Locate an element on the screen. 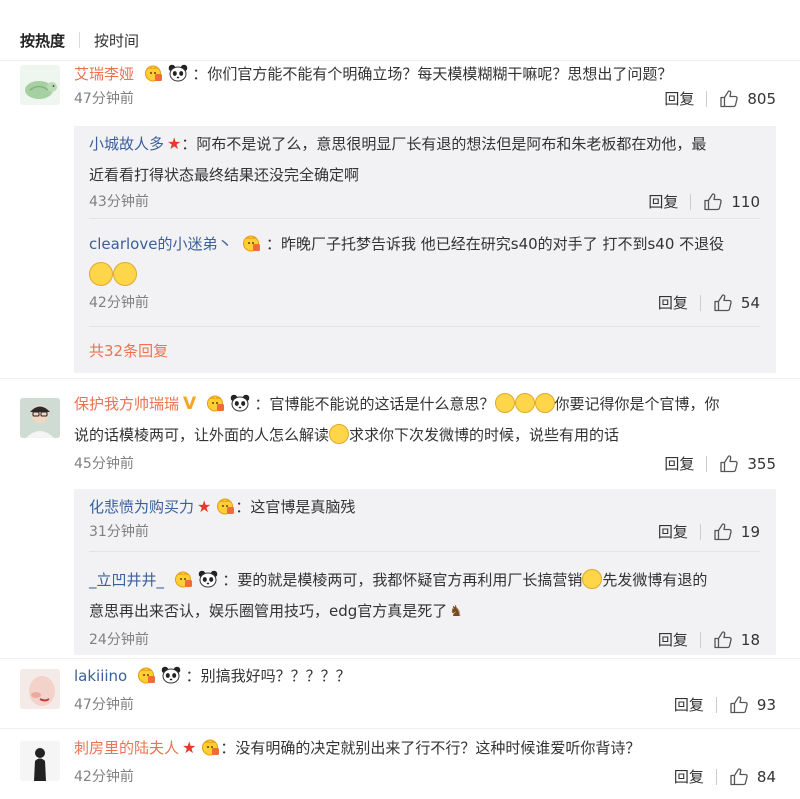  comment-text: 你要记得你是个官博，你 is located at coordinates (637, 404).